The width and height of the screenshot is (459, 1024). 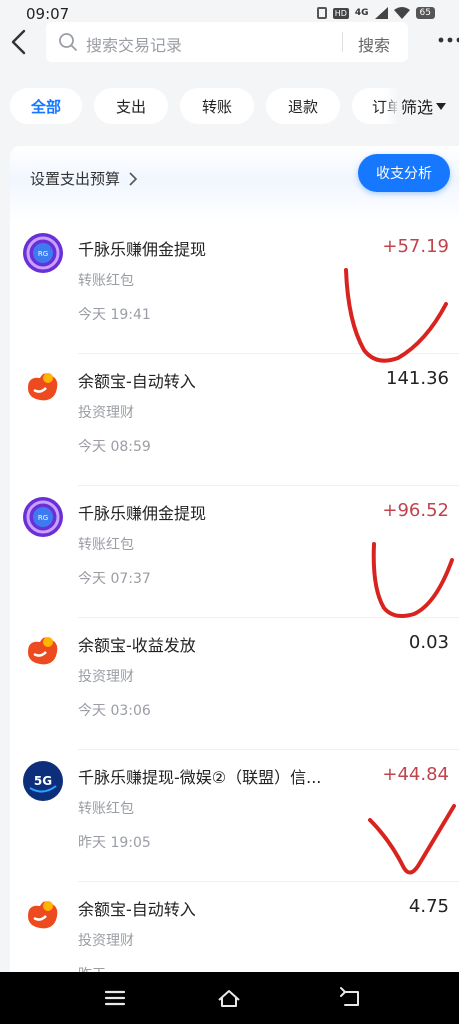 What do you see at coordinates (404, 173) in the screenshot?
I see `analysis-button: 收支分析` at bounding box center [404, 173].